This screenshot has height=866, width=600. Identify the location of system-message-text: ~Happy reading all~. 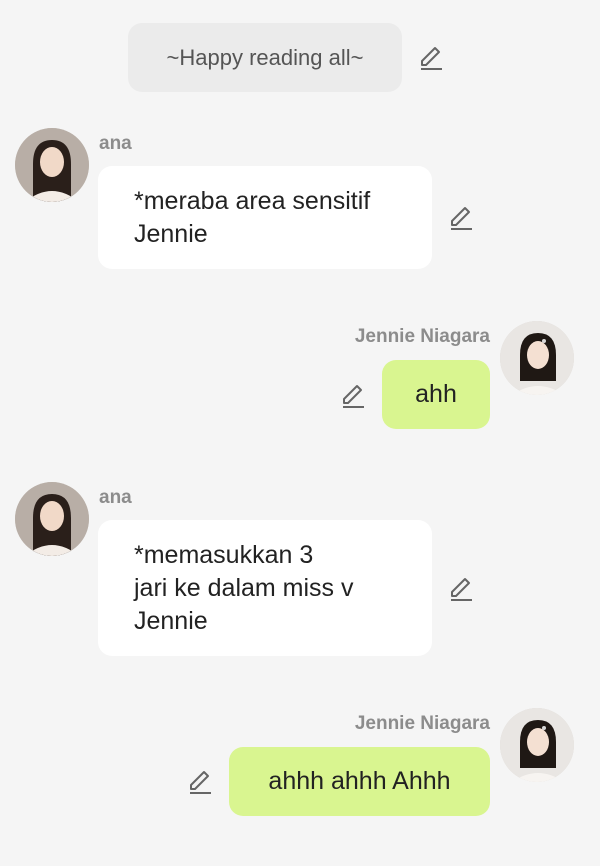
(265, 57).